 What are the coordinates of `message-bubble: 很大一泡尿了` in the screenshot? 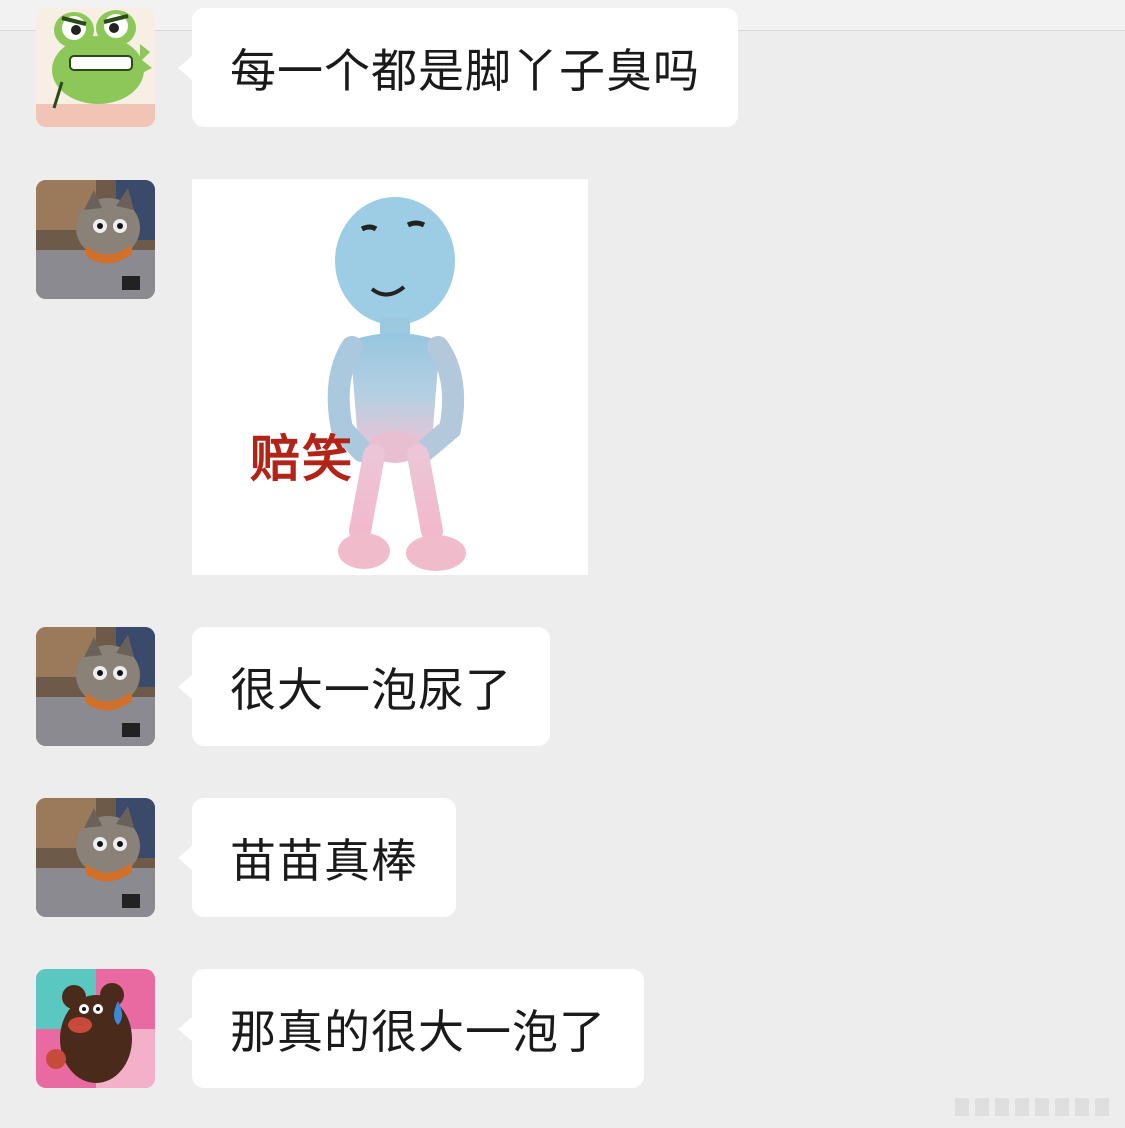 It's located at (364, 686).